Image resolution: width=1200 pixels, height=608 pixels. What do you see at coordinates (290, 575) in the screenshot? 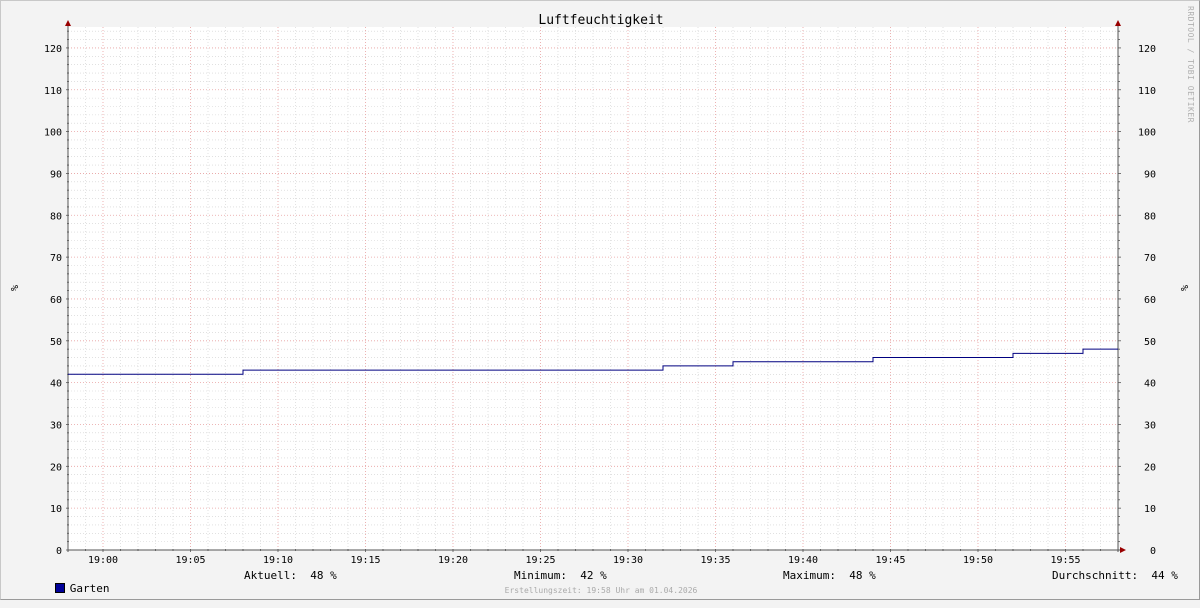
I see `legend-aktuell: Aktuell: 48 %` at bounding box center [290, 575].